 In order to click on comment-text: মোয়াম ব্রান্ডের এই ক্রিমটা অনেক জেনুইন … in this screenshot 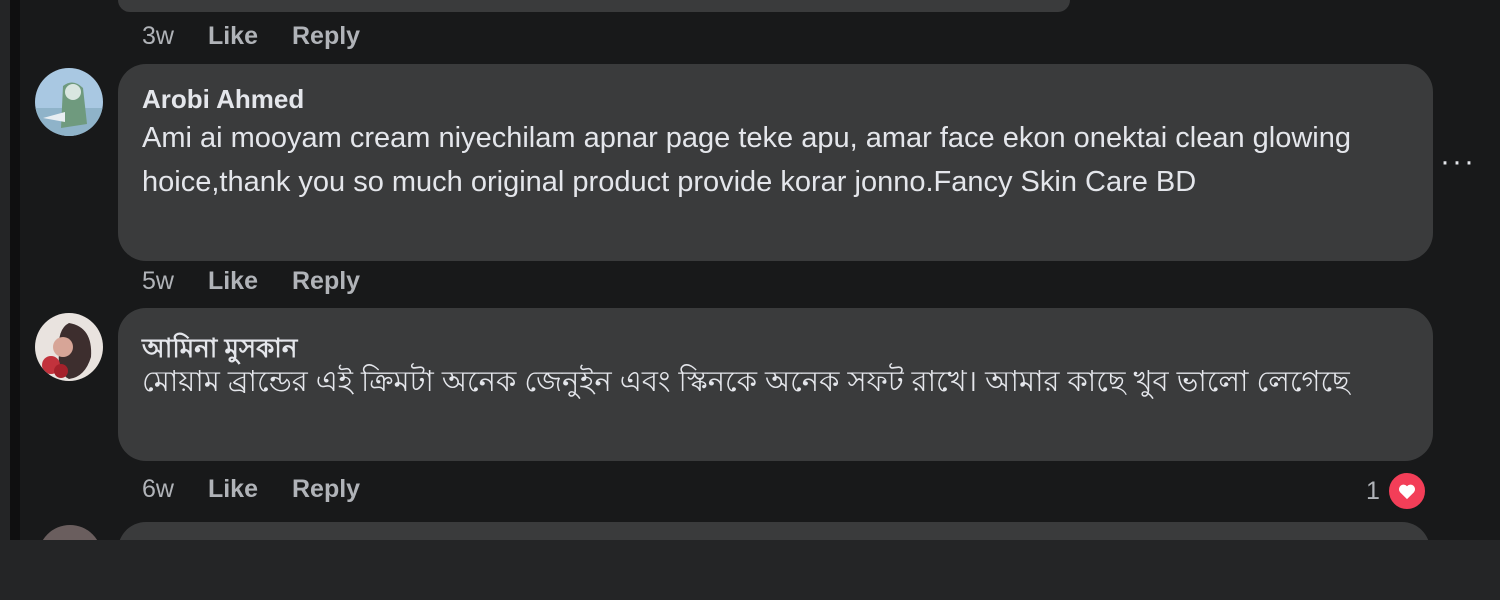, I will do `click(746, 382)`.